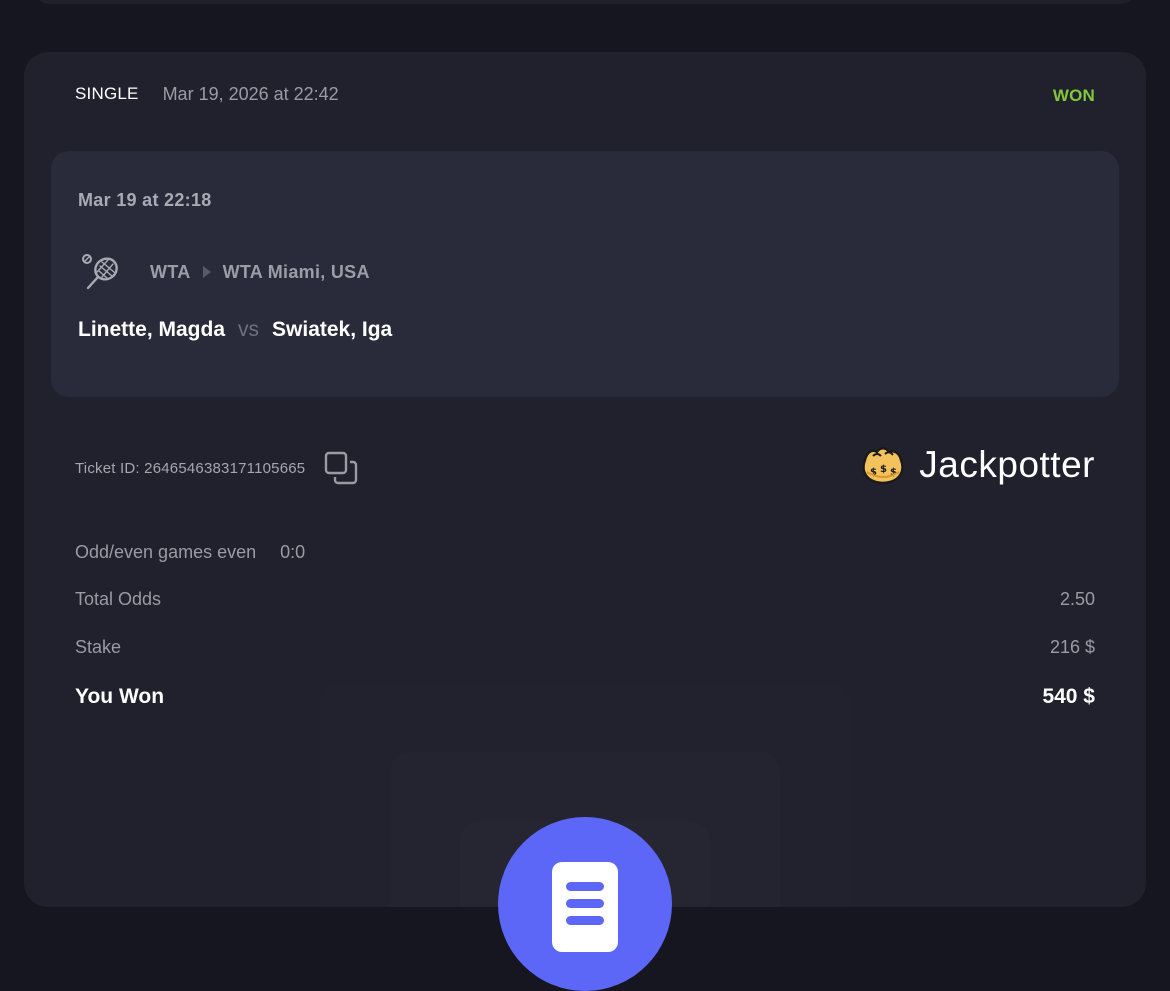  What do you see at coordinates (249, 329) in the screenshot?
I see `vs-label: vs` at bounding box center [249, 329].